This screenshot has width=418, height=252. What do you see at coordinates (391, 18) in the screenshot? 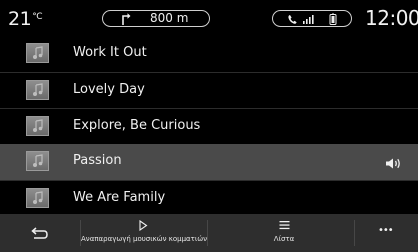
I see `clock: 12:00` at bounding box center [391, 18].